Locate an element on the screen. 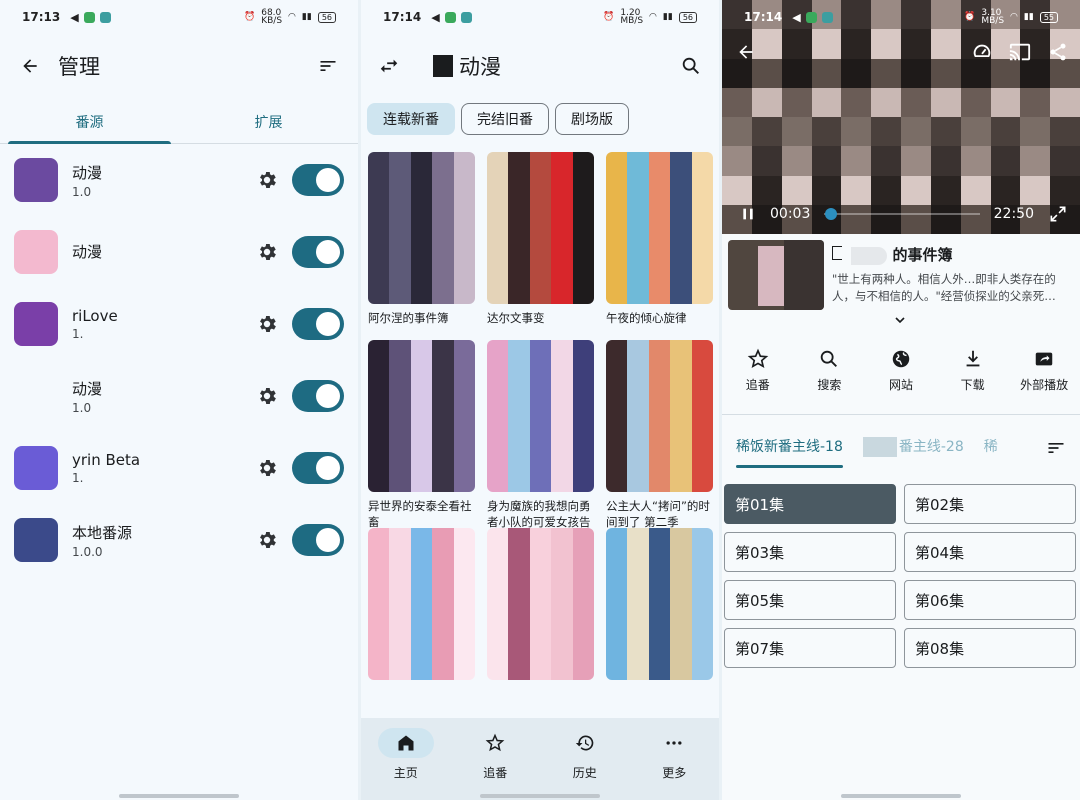 The height and width of the screenshot is (800, 1080). episode-button: 第03集 is located at coordinates (810, 552).